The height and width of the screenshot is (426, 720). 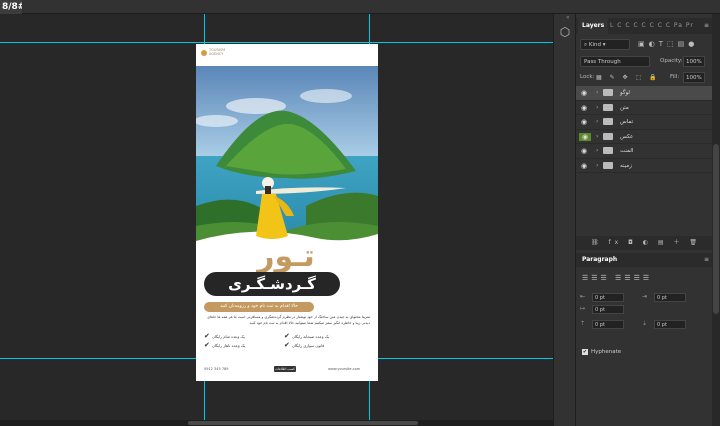 What do you see at coordinates (644, 137) in the screenshot?
I see `layer-row: ◉ › عکس` at bounding box center [644, 137].